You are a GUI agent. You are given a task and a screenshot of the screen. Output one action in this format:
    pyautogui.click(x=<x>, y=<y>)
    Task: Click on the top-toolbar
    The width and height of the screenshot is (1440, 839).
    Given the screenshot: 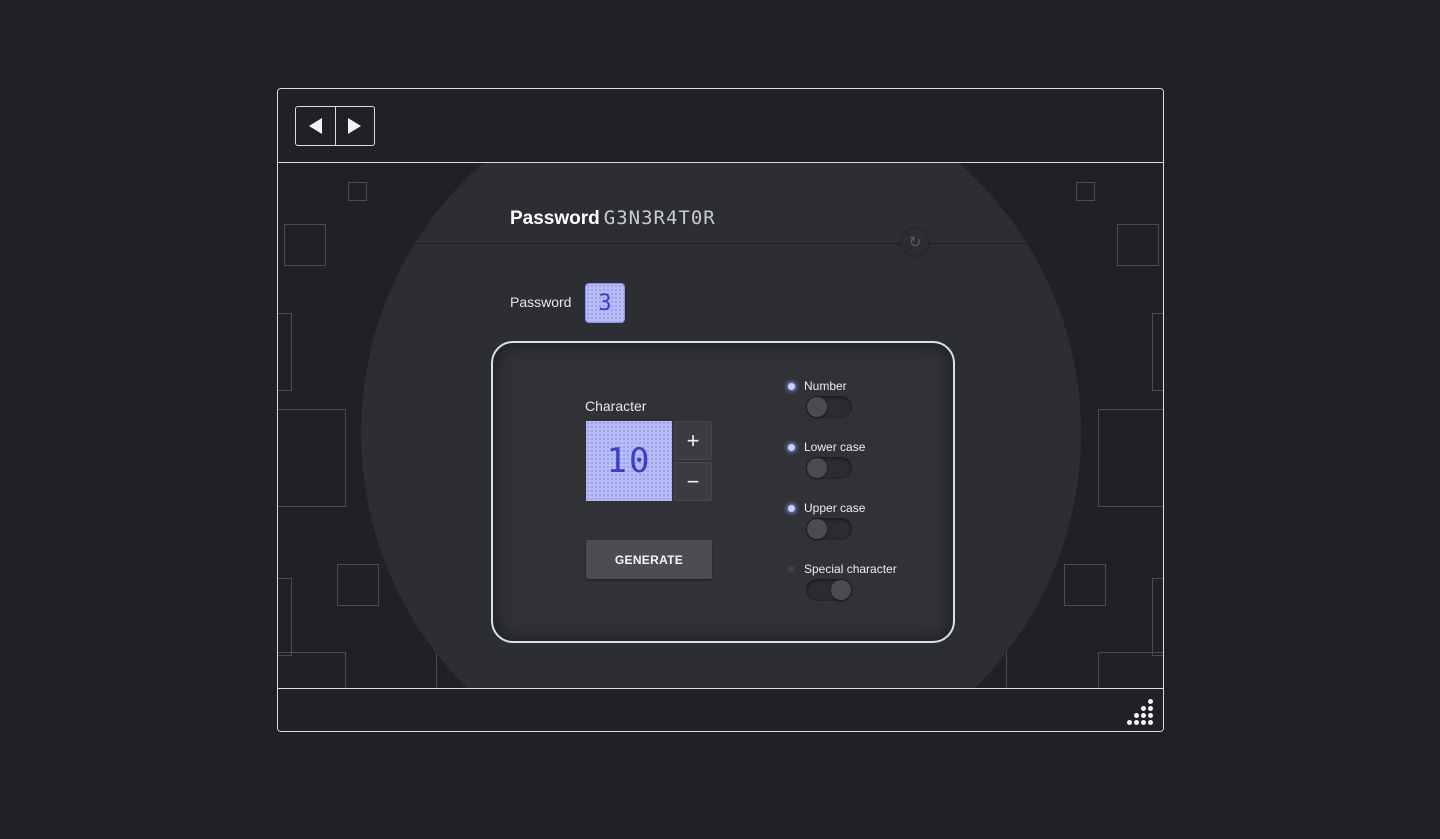 What is the action you would take?
    pyautogui.click(x=720, y=126)
    